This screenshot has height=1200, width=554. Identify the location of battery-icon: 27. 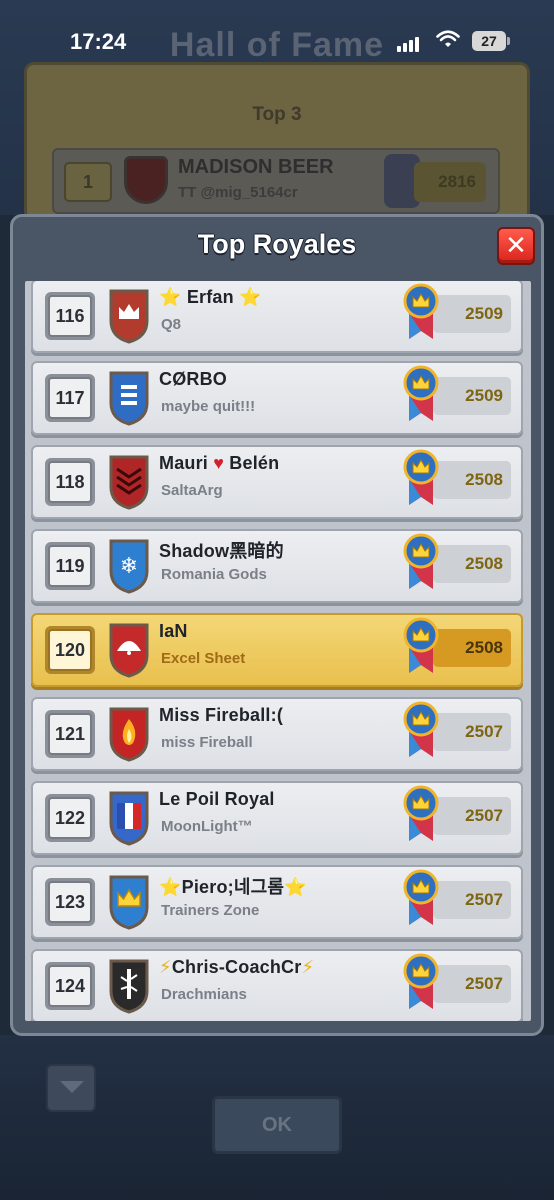
(491, 41).